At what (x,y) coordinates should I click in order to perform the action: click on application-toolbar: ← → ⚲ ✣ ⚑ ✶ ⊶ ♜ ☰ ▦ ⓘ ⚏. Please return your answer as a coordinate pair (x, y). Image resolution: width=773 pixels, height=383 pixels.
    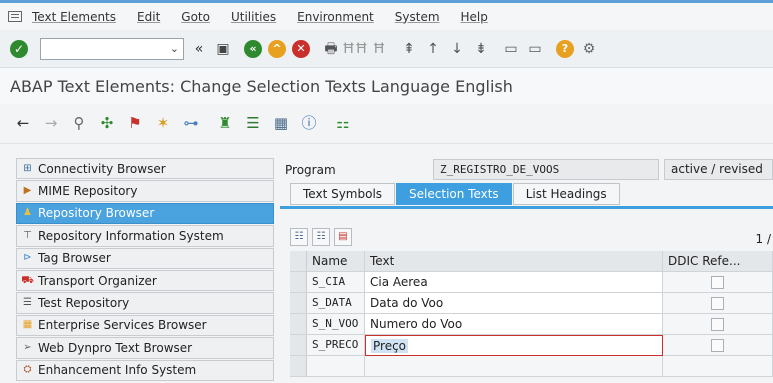
    Looking at the image, I should click on (386, 124).